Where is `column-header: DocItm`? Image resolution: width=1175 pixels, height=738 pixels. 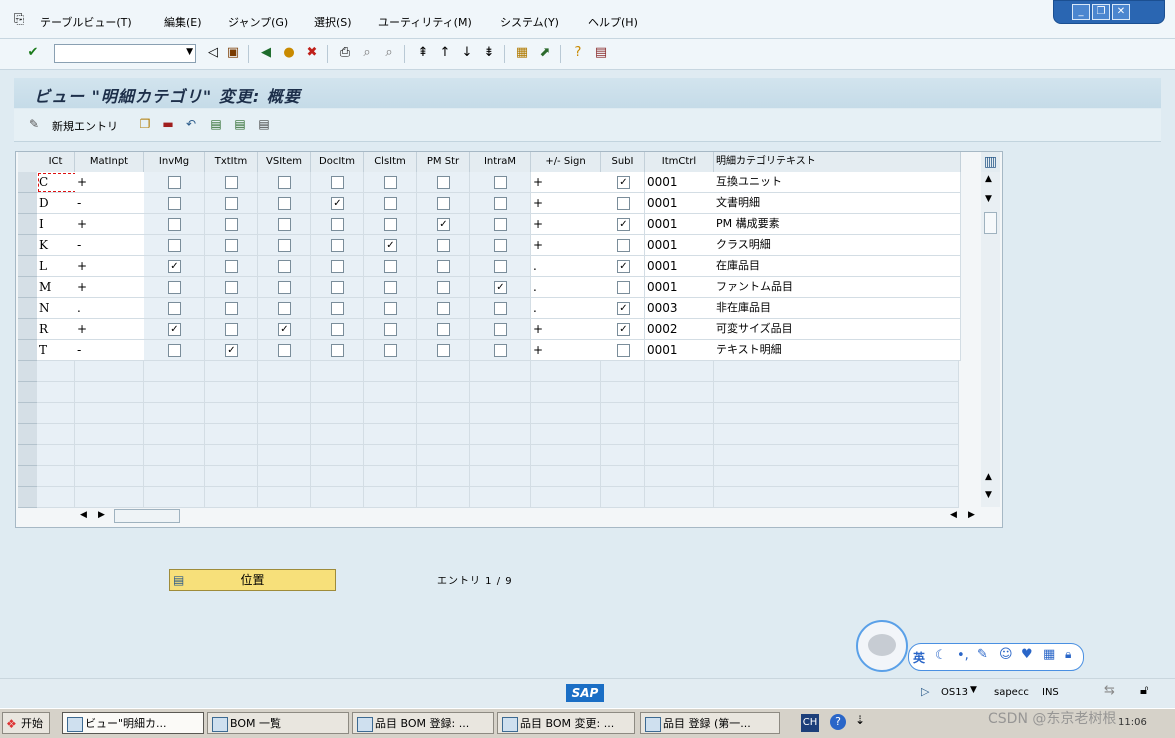
column-header: DocItm is located at coordinates (337, 162).